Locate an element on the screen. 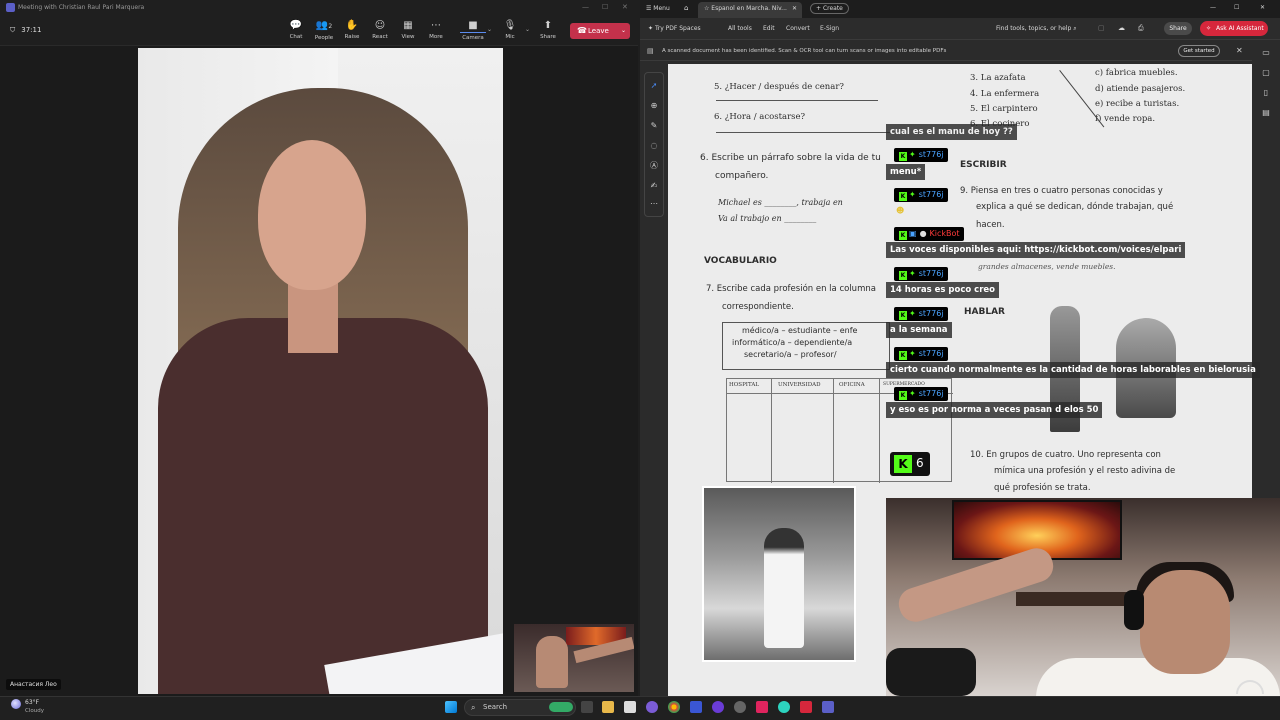  weather-cloudy-icon is located at coordinates (16, 704).